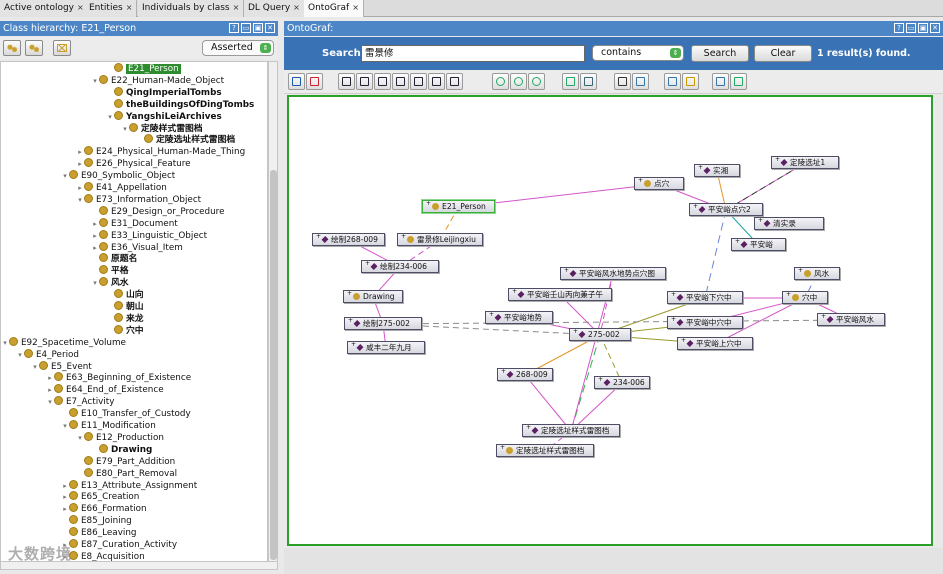  What do you see at coordinates (738, 81) in the screenshot?
I see `pin-button` at bounding box center [738, 81].